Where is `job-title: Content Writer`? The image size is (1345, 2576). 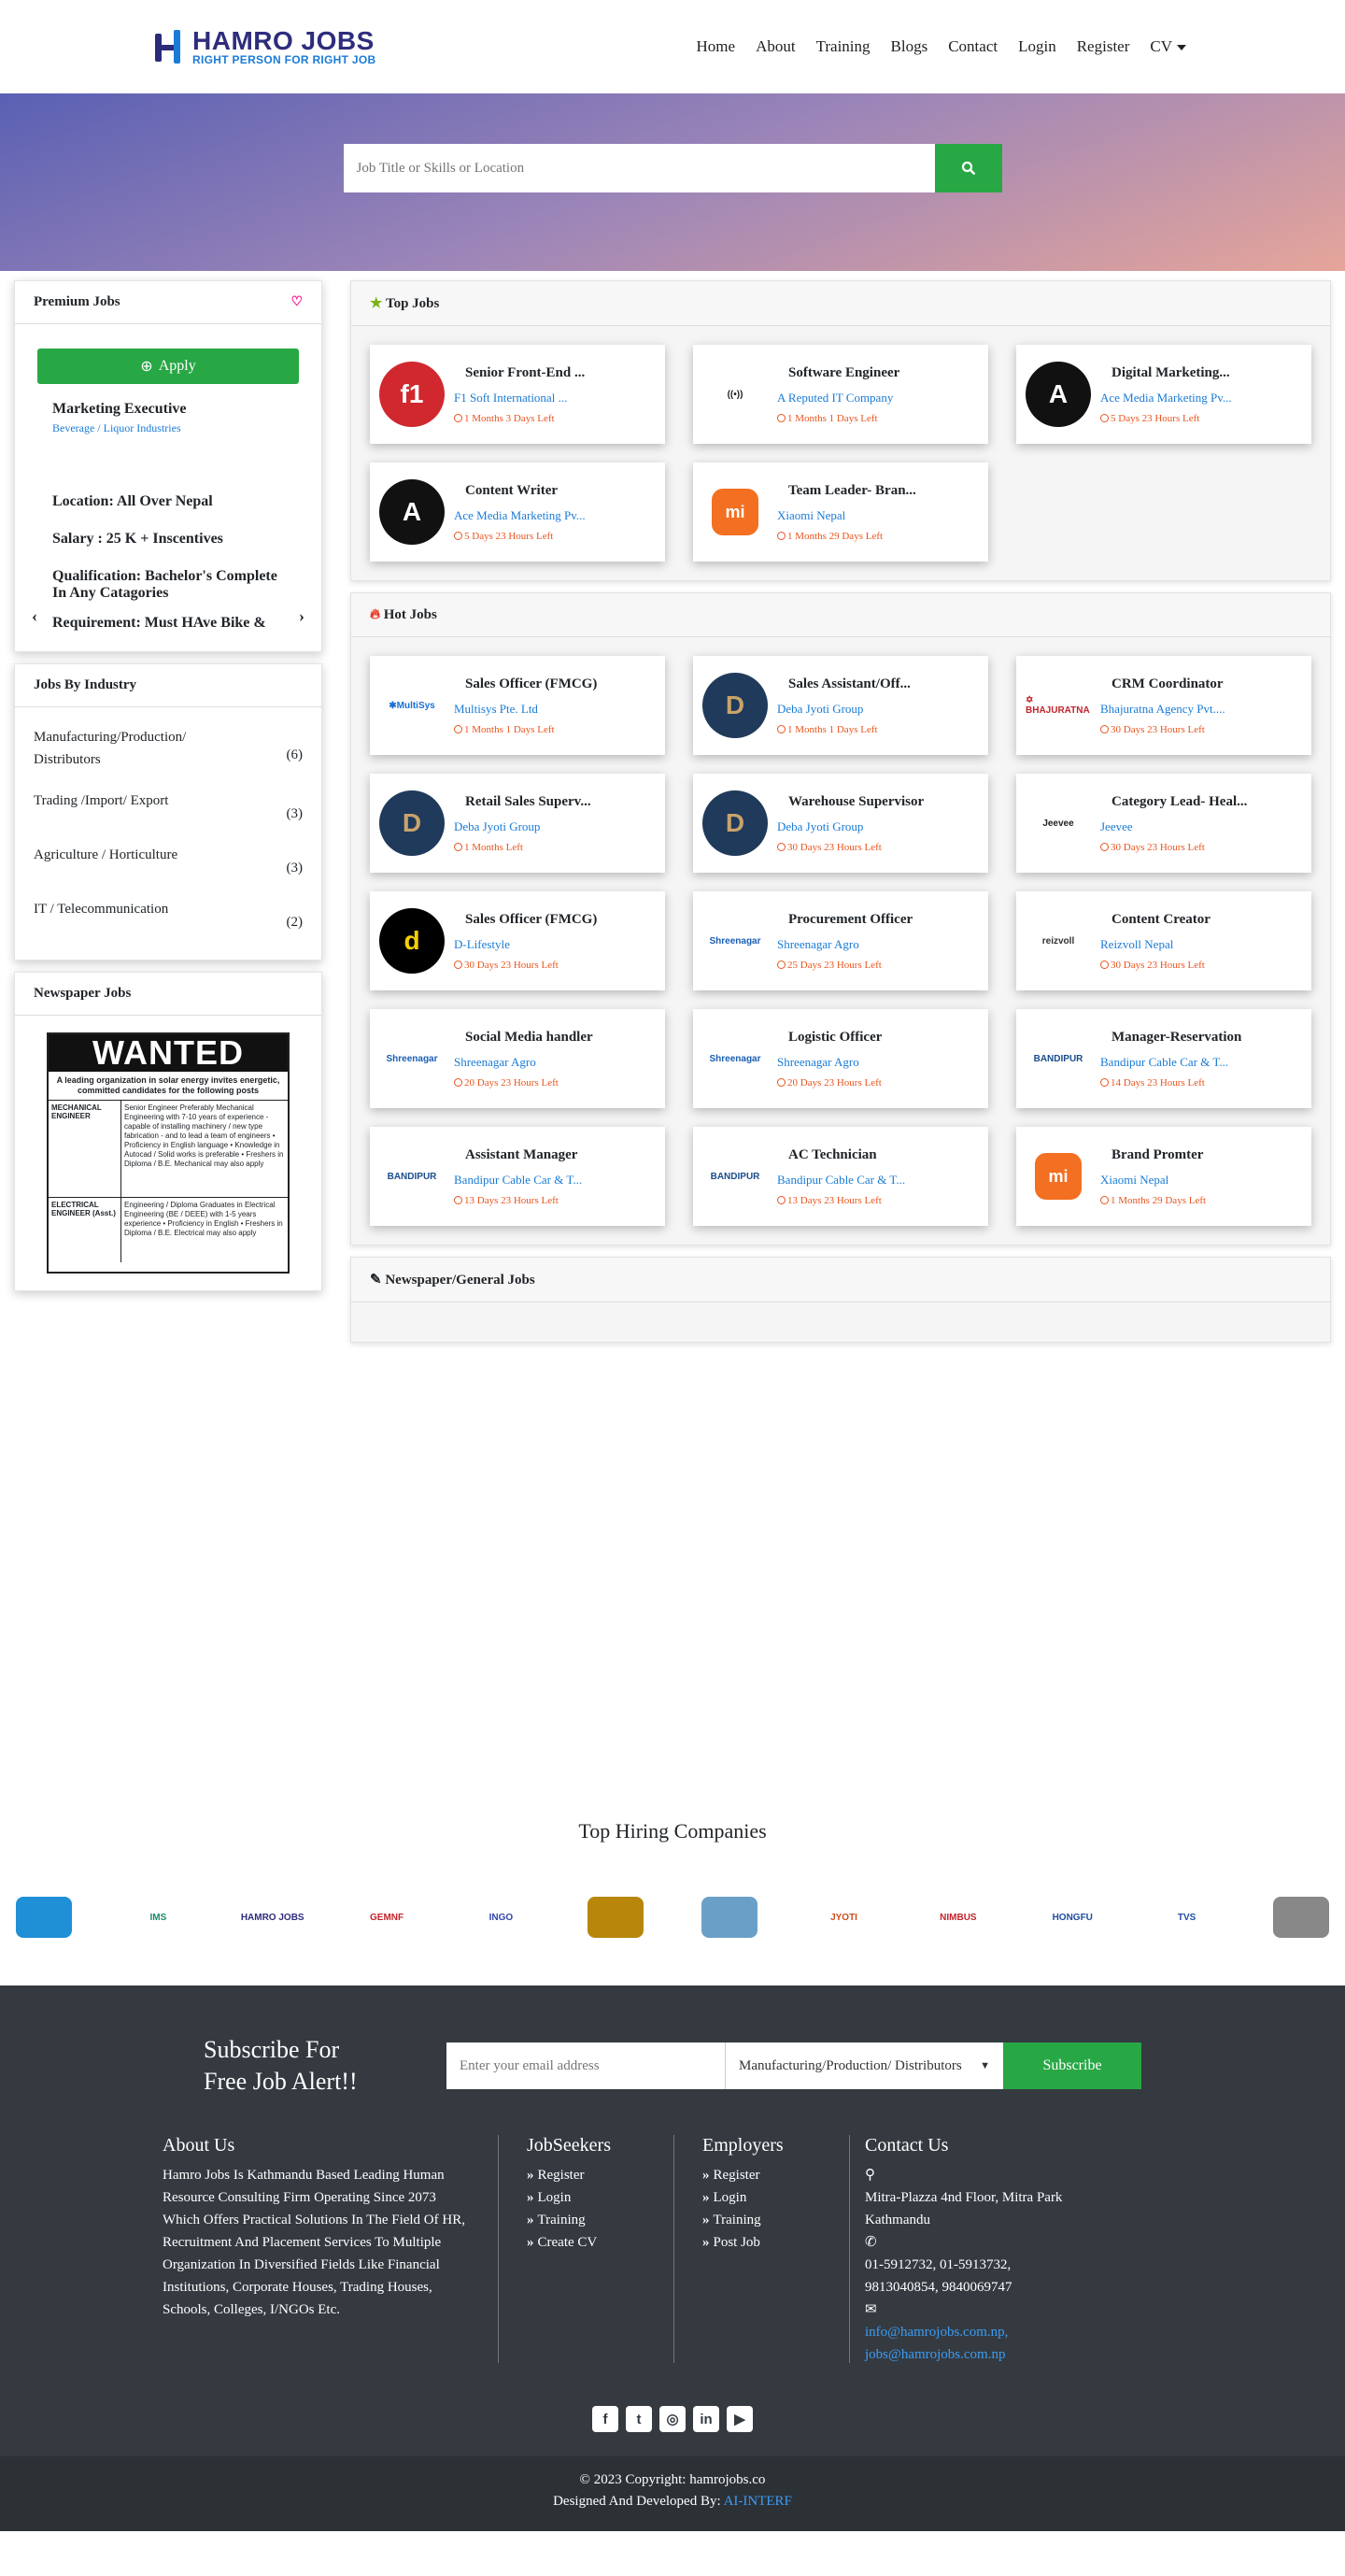 job-title: Content Writer is located at coordinates (520, 491).